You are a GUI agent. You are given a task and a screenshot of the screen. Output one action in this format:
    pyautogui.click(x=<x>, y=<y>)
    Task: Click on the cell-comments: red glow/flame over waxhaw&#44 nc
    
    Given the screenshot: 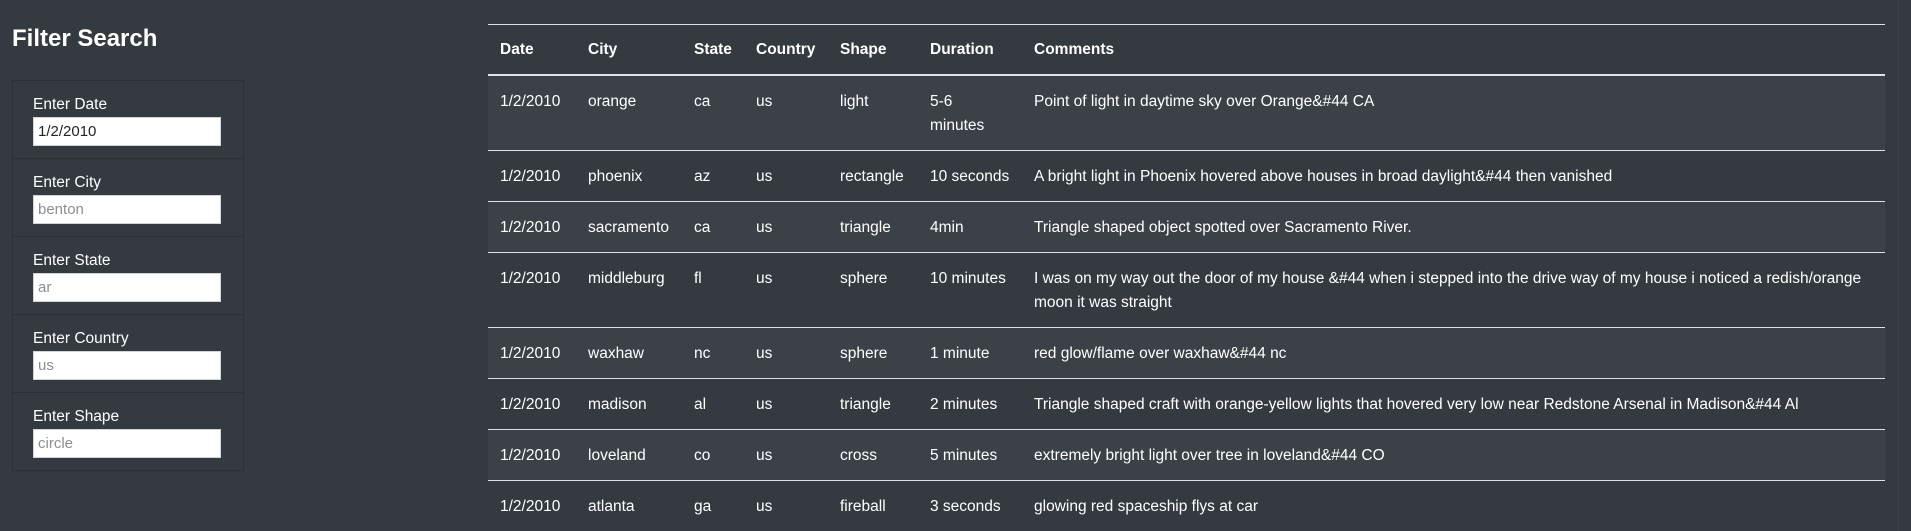 What is the action you would take?
    pyautogui.click(x=1453, y=353)
    